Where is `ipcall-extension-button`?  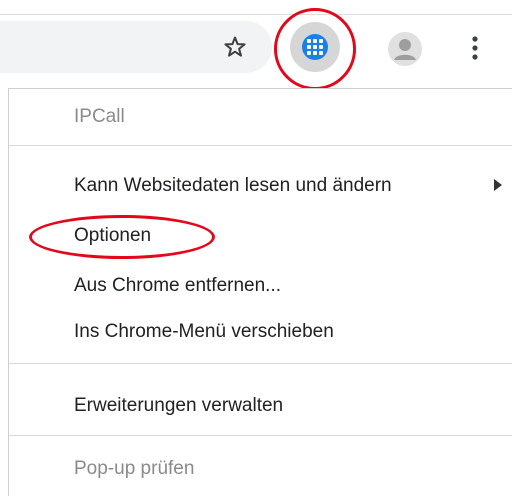
ipcall-extension-button is located at coordinates (315, 47).